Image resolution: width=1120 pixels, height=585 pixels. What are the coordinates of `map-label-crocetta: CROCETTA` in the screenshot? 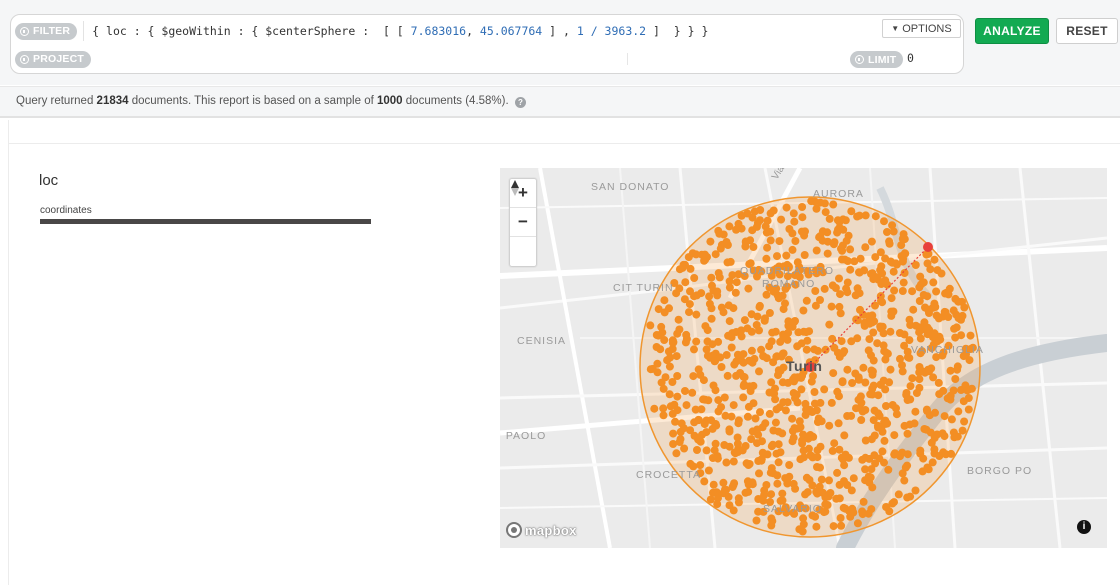 It's located at (668, 475).